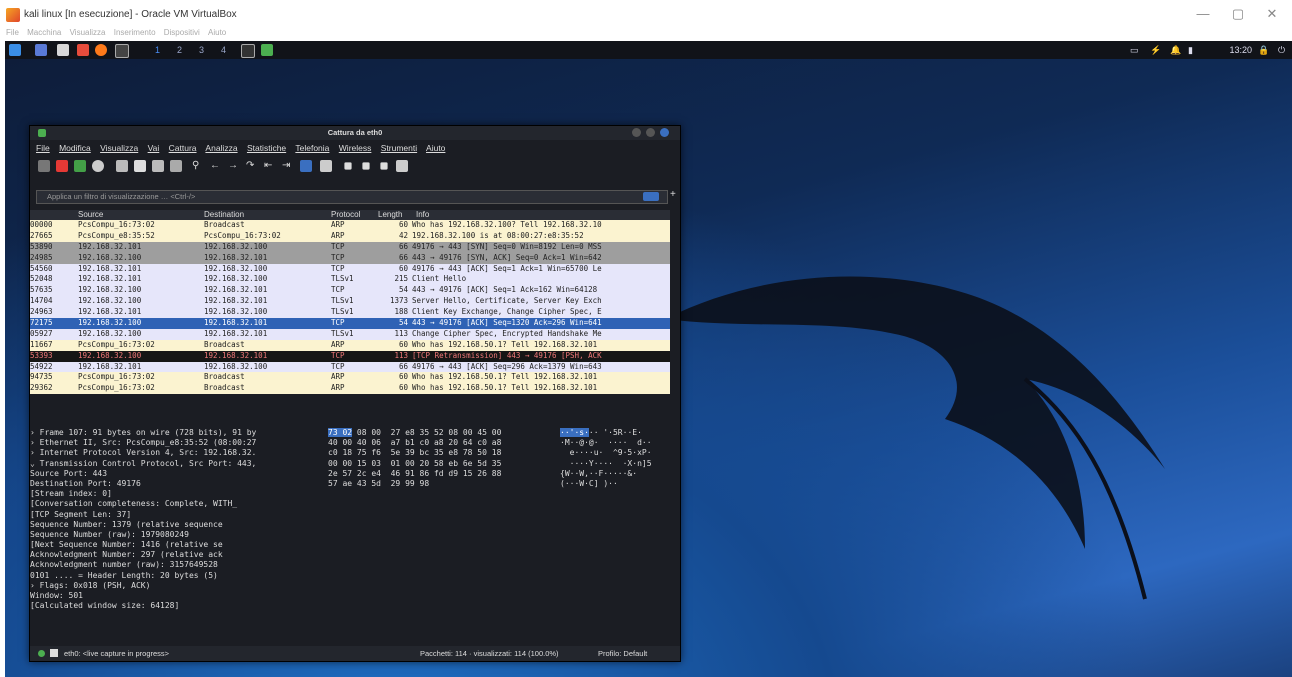 The width and height of the screenshot is (1292, 677). What do you see at coordinates (1263, 50) in the screenshot?
I see `lock-icon: 🔒` at bounding box center [1263, 50].